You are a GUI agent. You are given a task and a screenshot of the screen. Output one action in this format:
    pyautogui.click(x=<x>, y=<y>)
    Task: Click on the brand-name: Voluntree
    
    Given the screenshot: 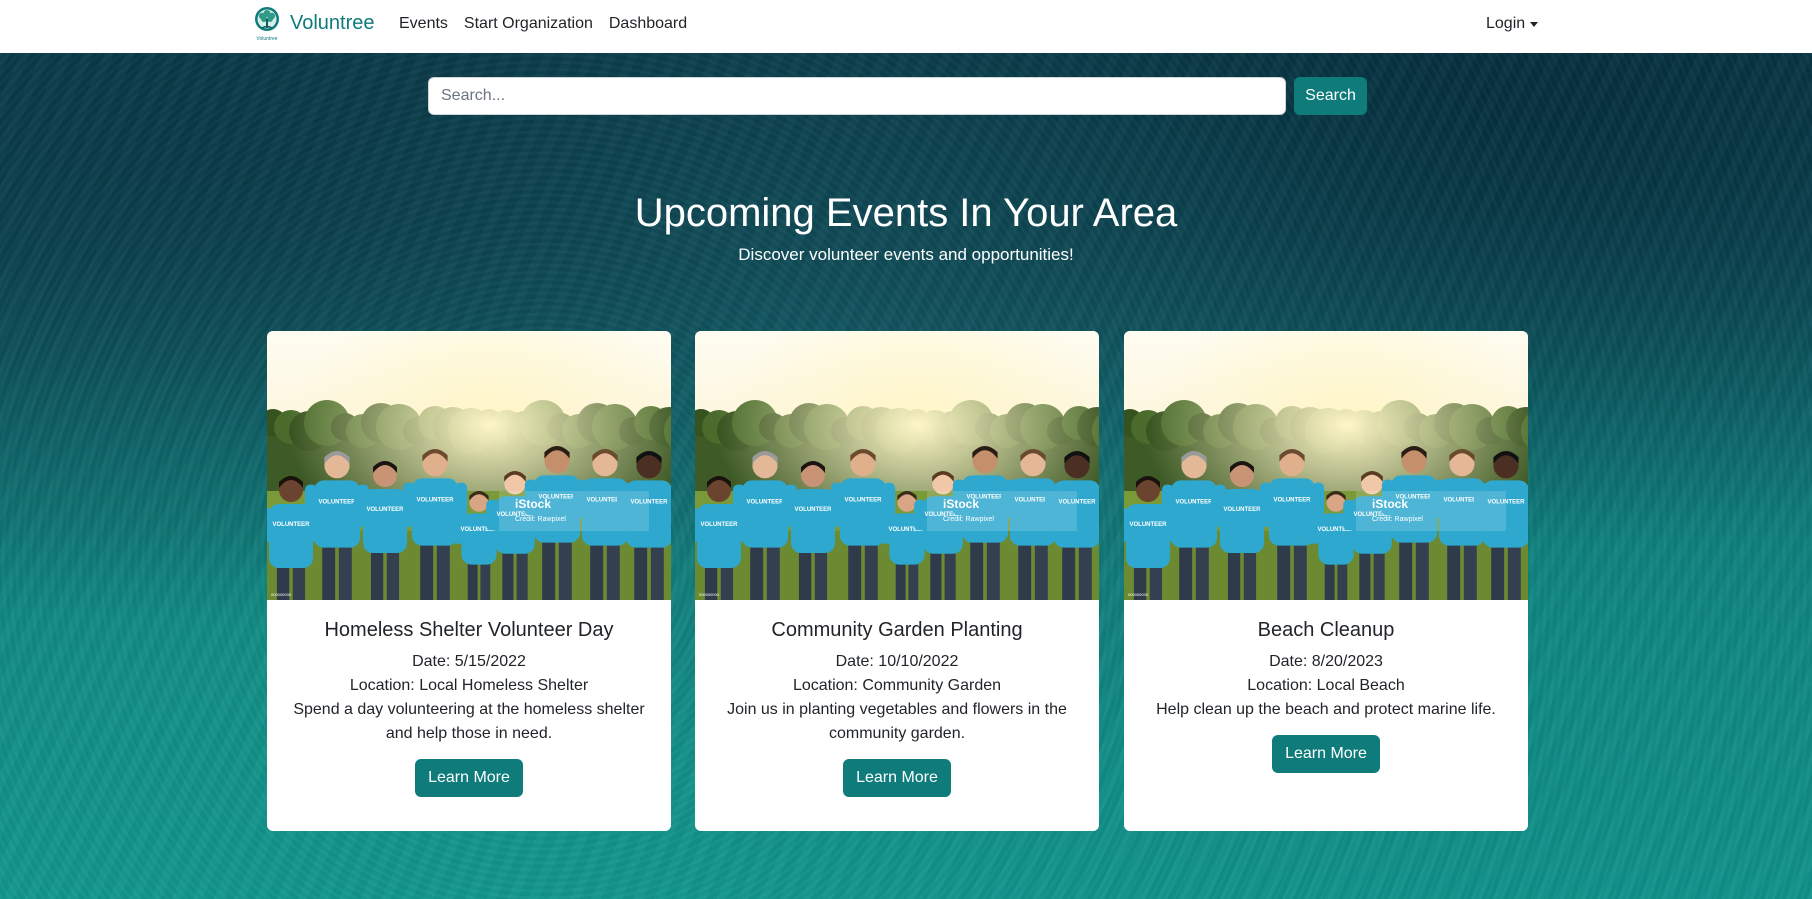 What is the action you would take?
    pyautogui.click(x=332, y=23)
    